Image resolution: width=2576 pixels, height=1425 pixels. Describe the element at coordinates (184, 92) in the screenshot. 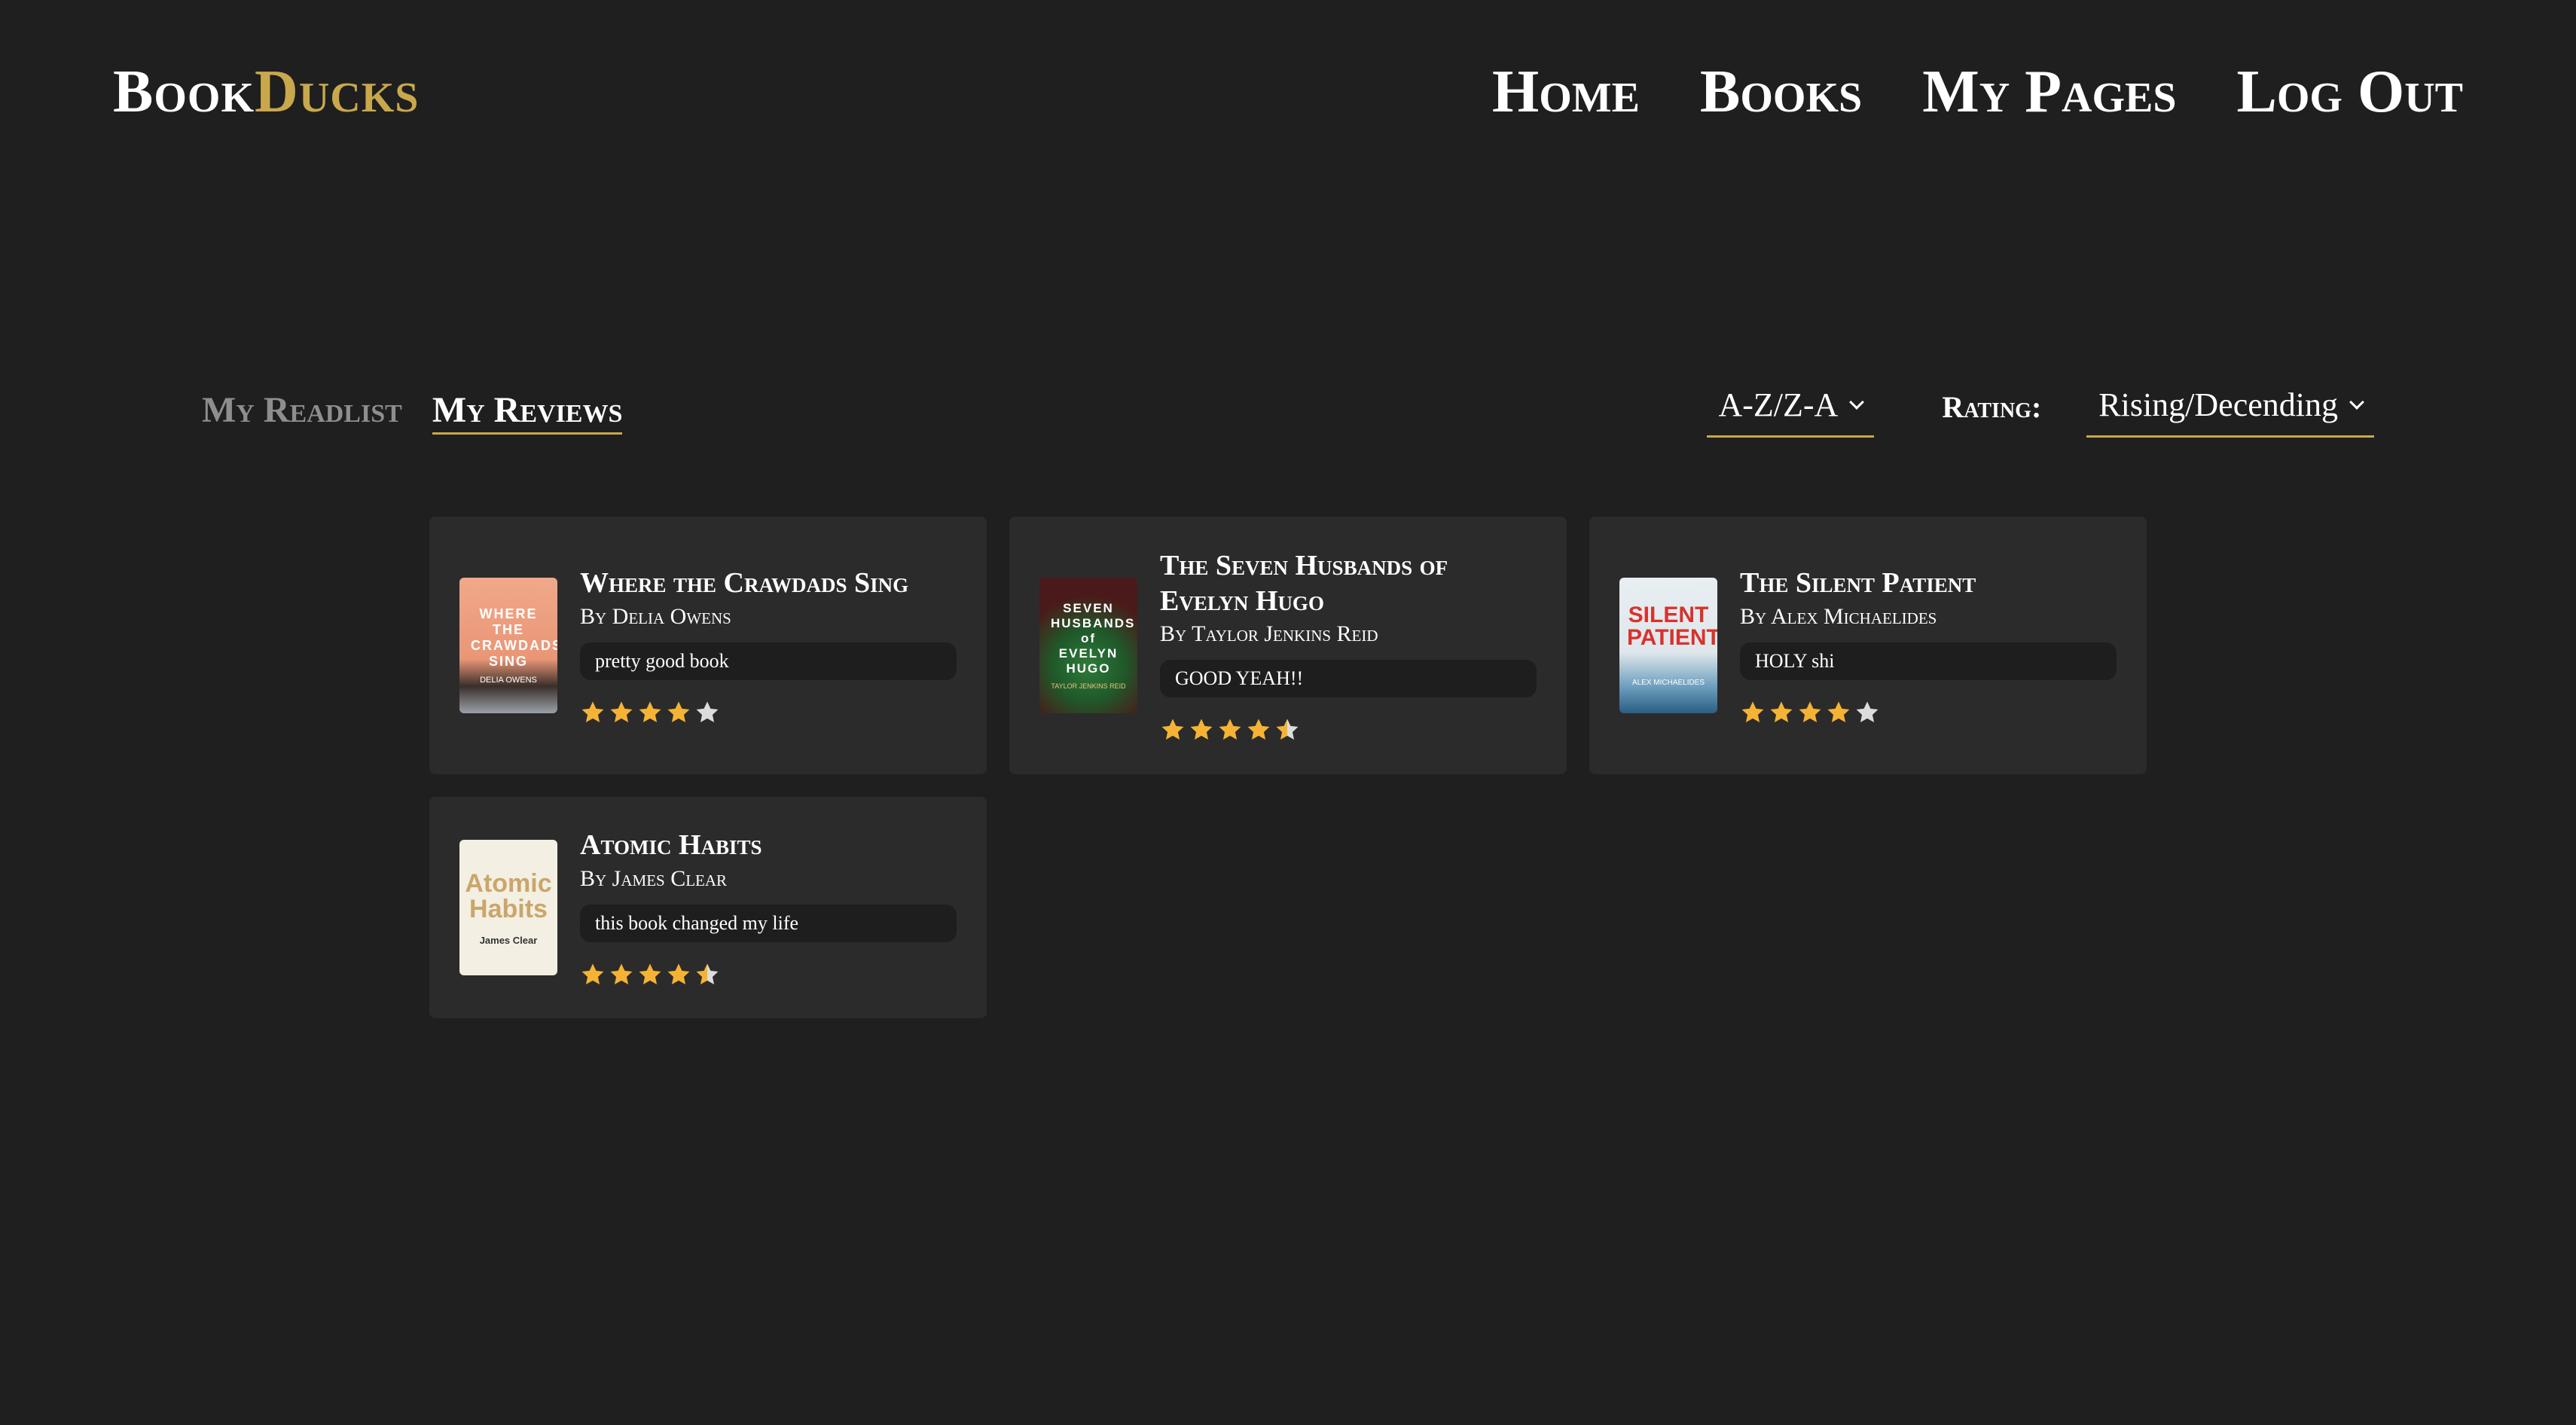

I see `logo-main-text: Book` at that location.